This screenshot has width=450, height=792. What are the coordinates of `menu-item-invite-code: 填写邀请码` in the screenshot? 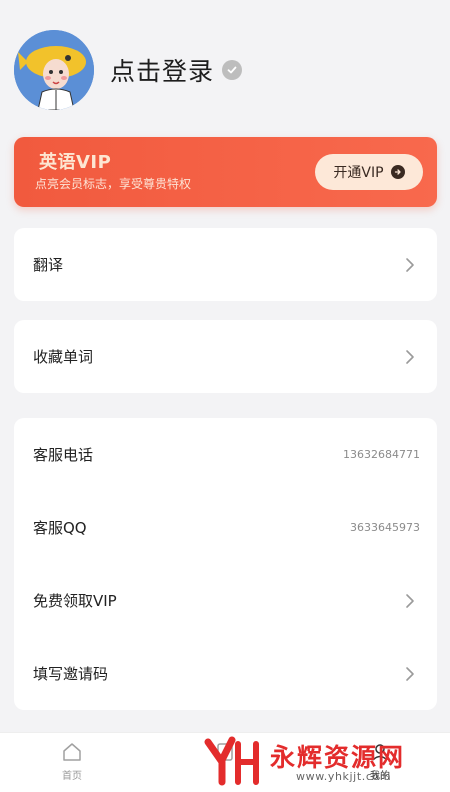 It's located at (225, 673).